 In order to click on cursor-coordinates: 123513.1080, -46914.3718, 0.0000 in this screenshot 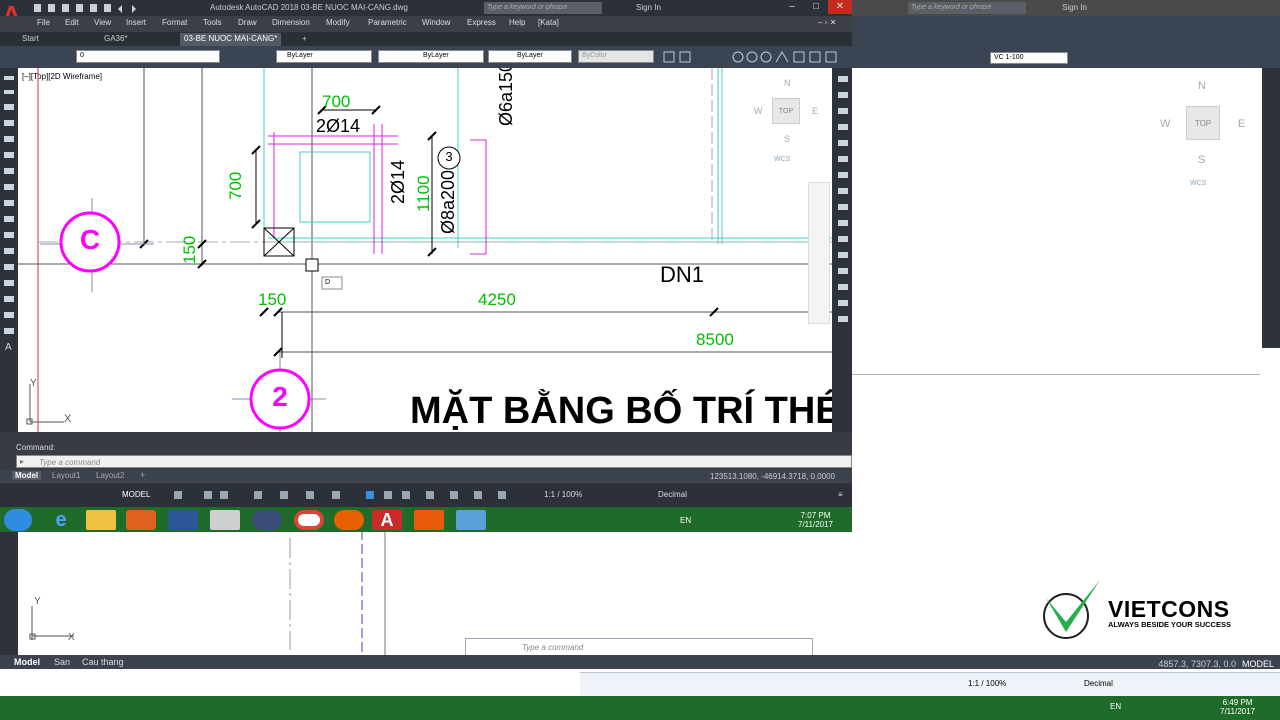, I will do `click(773, 476)`.